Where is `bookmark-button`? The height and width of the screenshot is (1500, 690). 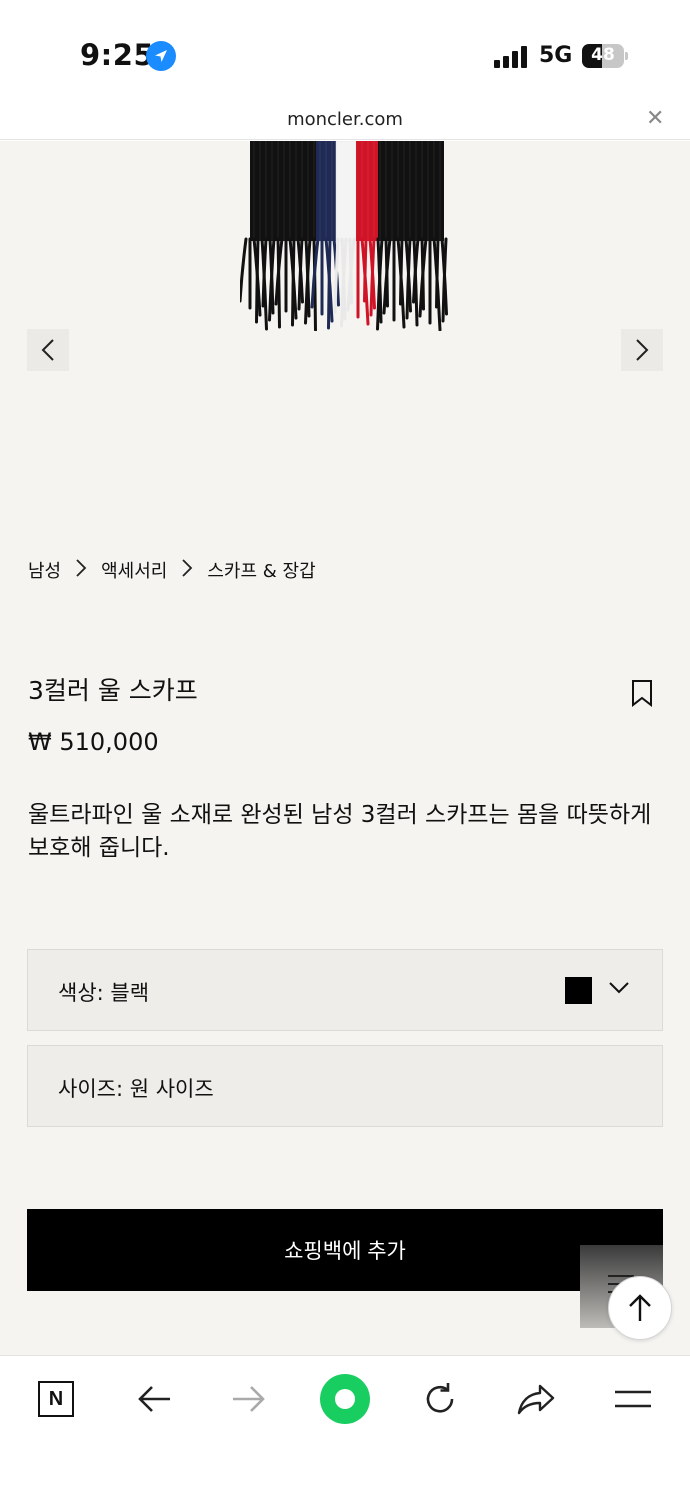
bookmark-button is located at coordinates (642, 695).